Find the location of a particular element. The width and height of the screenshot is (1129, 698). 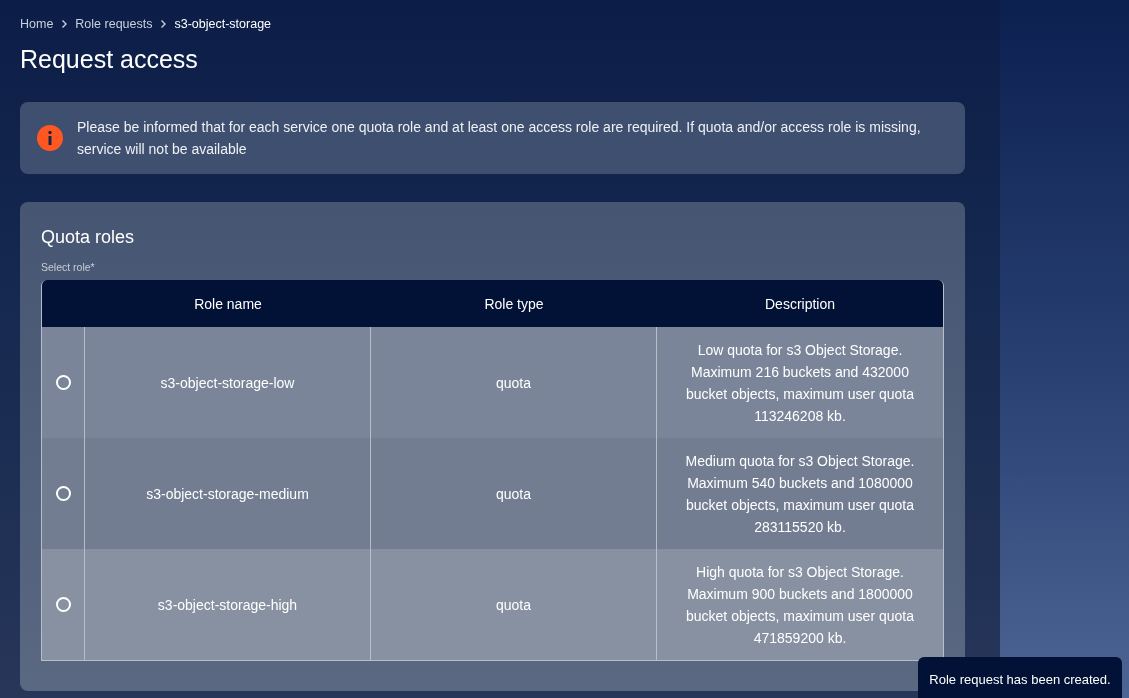

alert-message: Please be informed that for each service one quota role and at least one access role are required. If quota and/or access role is missing, service will not be available is located at coordinates (499, 138).